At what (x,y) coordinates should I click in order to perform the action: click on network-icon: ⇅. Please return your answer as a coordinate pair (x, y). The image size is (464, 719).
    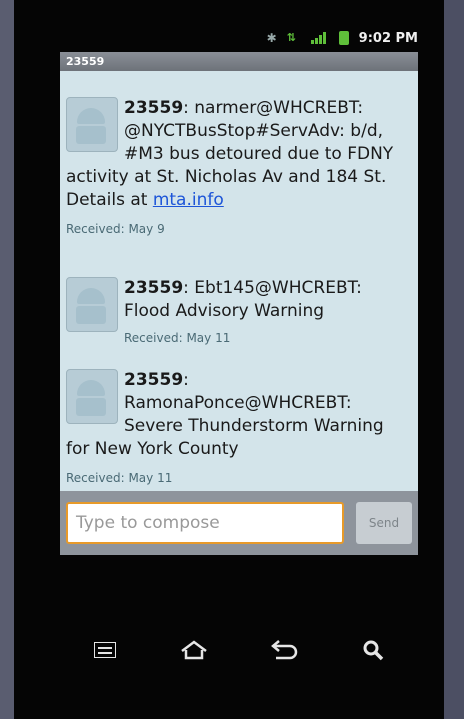
    Looking at the image, I should click on (291, 37).